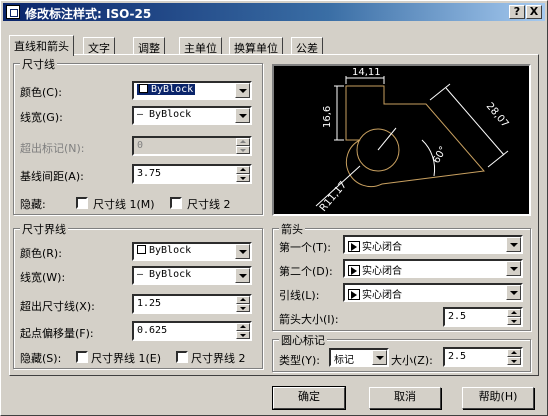 The width and height of the screenshot is (548, 416). I want to click on arrow-first-text: 实心闭合, so click(382, 247).